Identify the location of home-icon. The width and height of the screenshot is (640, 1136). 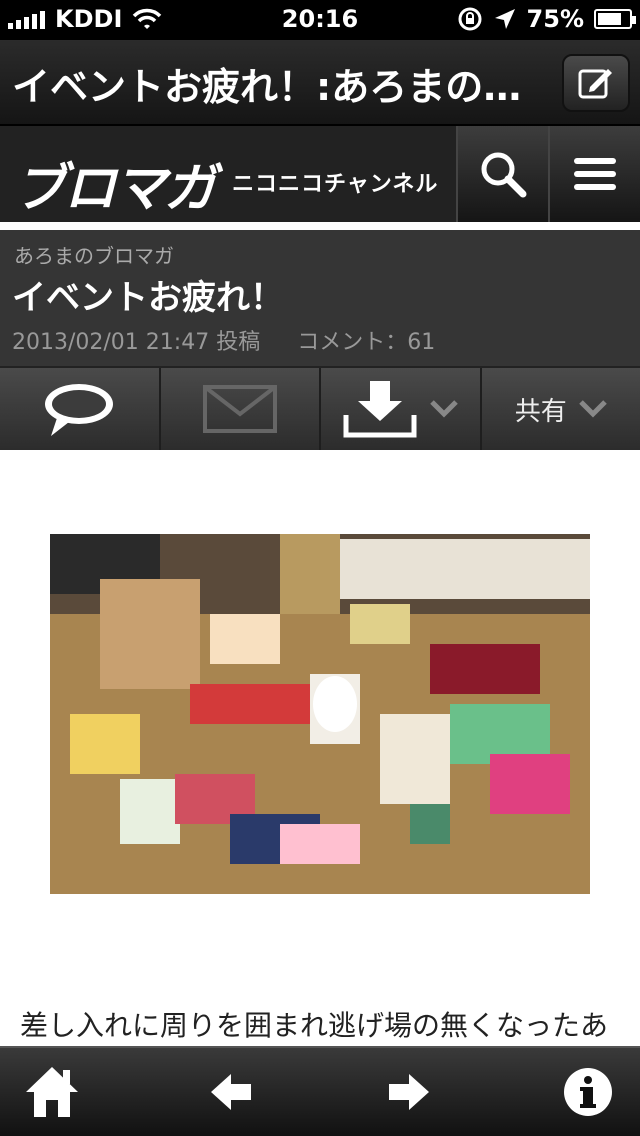
(52, 1092).